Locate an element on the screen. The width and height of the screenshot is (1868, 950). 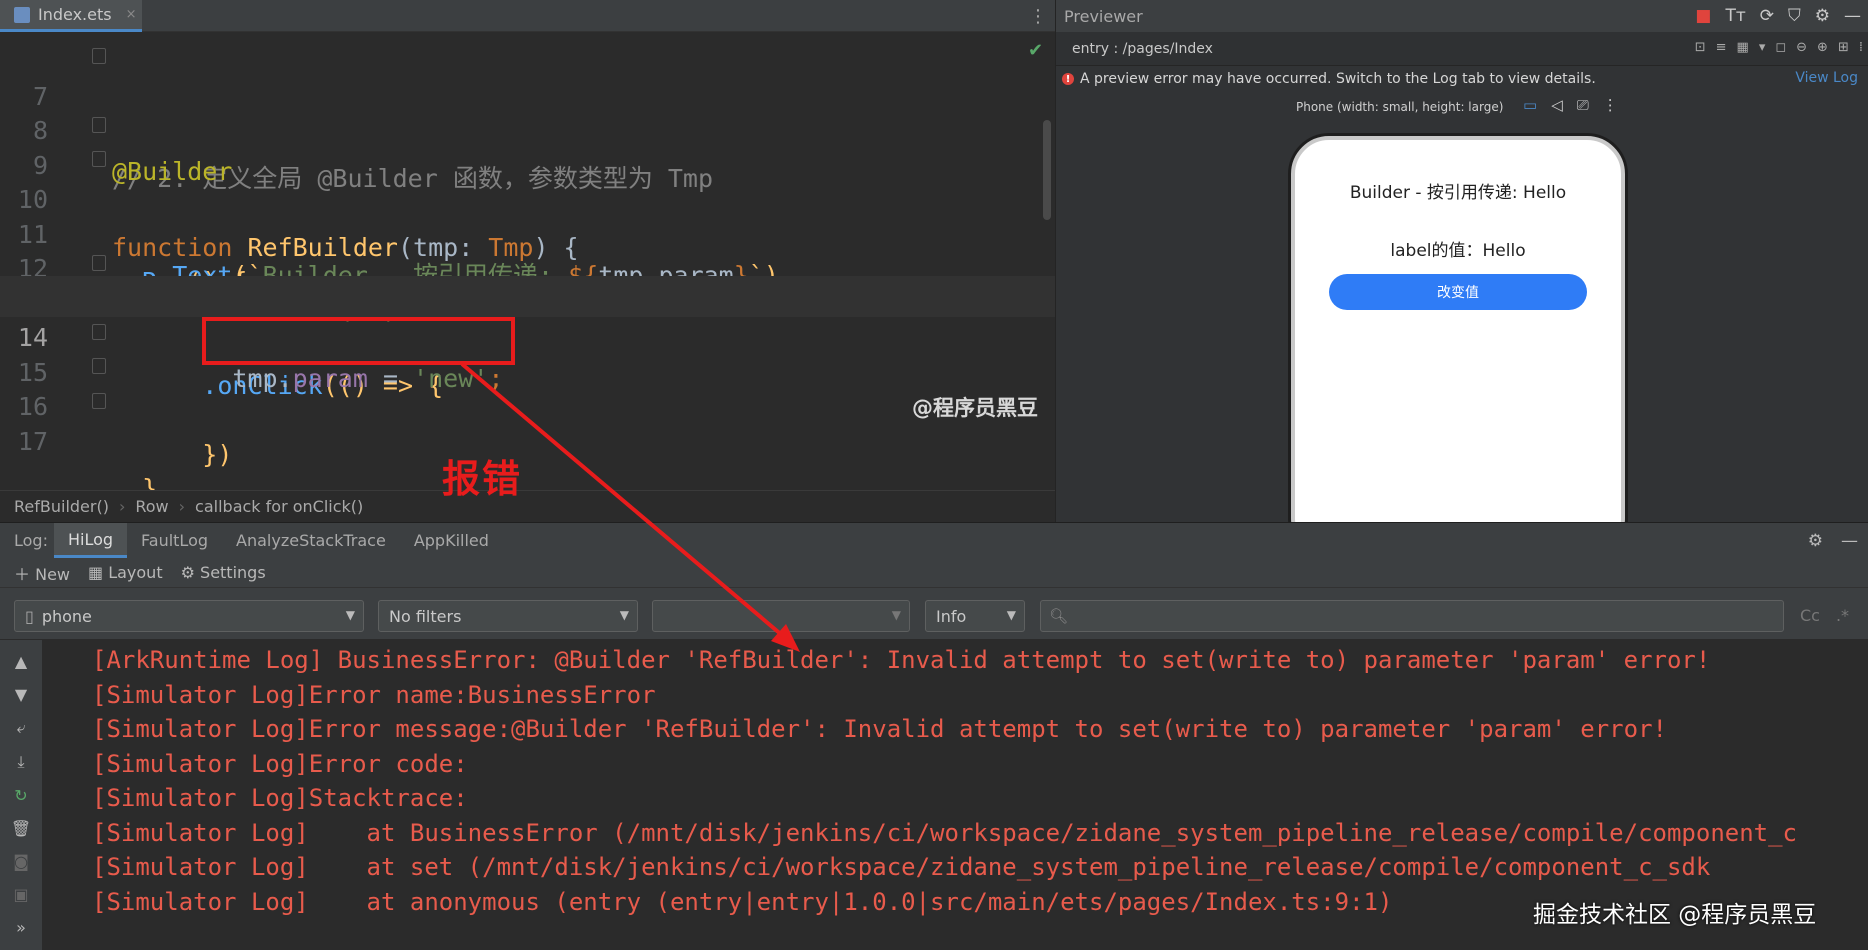
tab-analyzestacktrace: AnalyzeStackTrace is located at coordinates (311, 540).